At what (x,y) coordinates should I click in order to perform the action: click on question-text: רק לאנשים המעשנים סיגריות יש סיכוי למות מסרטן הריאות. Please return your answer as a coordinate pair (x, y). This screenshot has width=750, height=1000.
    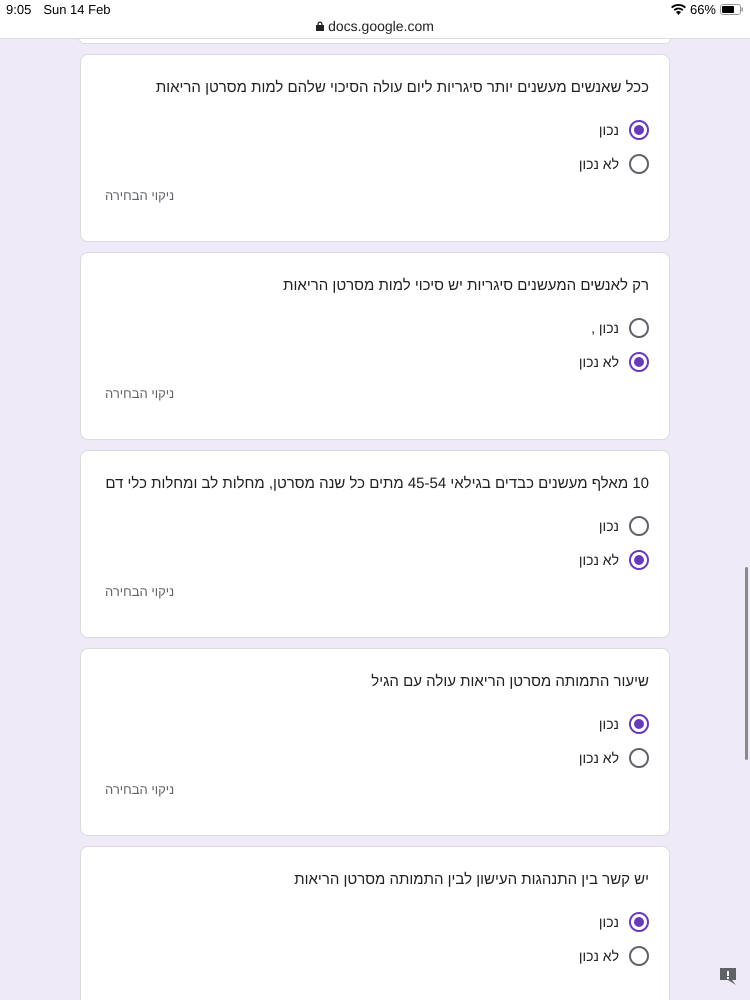
    Looking at the image, I should click on (465, 286).